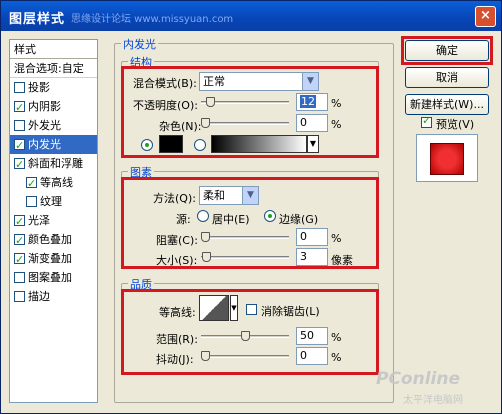 The height and width of the screenshot is (414, 502). What do you see at coordinates (177, 240) in the screenshot?
I see `choke-label: 阻塞(C):` at bounding box center [177, 240].